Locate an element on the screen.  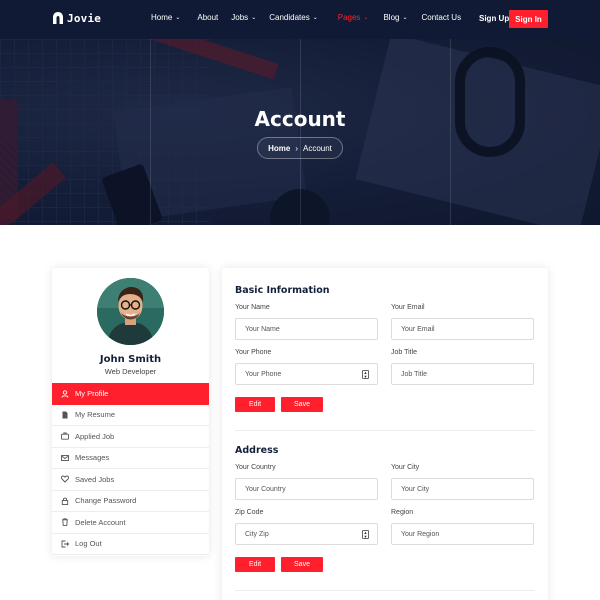
address-edit-button: Edit is located at coordinates (255, 564).